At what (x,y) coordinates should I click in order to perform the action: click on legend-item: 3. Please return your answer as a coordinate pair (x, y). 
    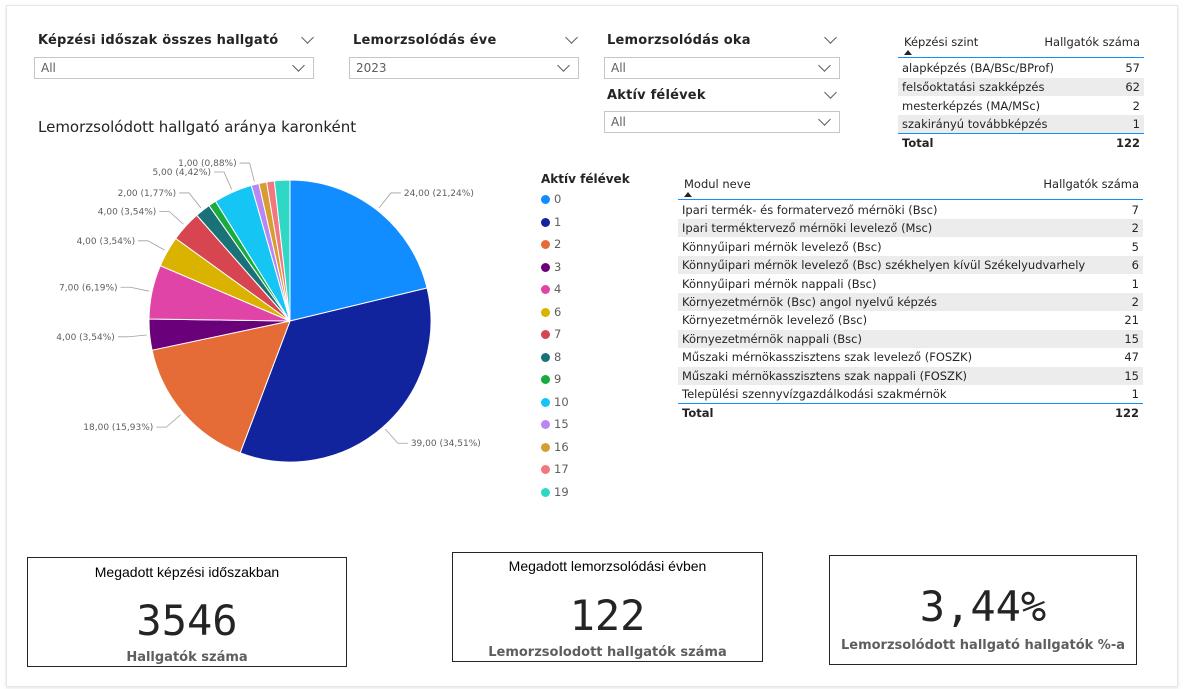
    Looking at the image, I should click on (571, 267).